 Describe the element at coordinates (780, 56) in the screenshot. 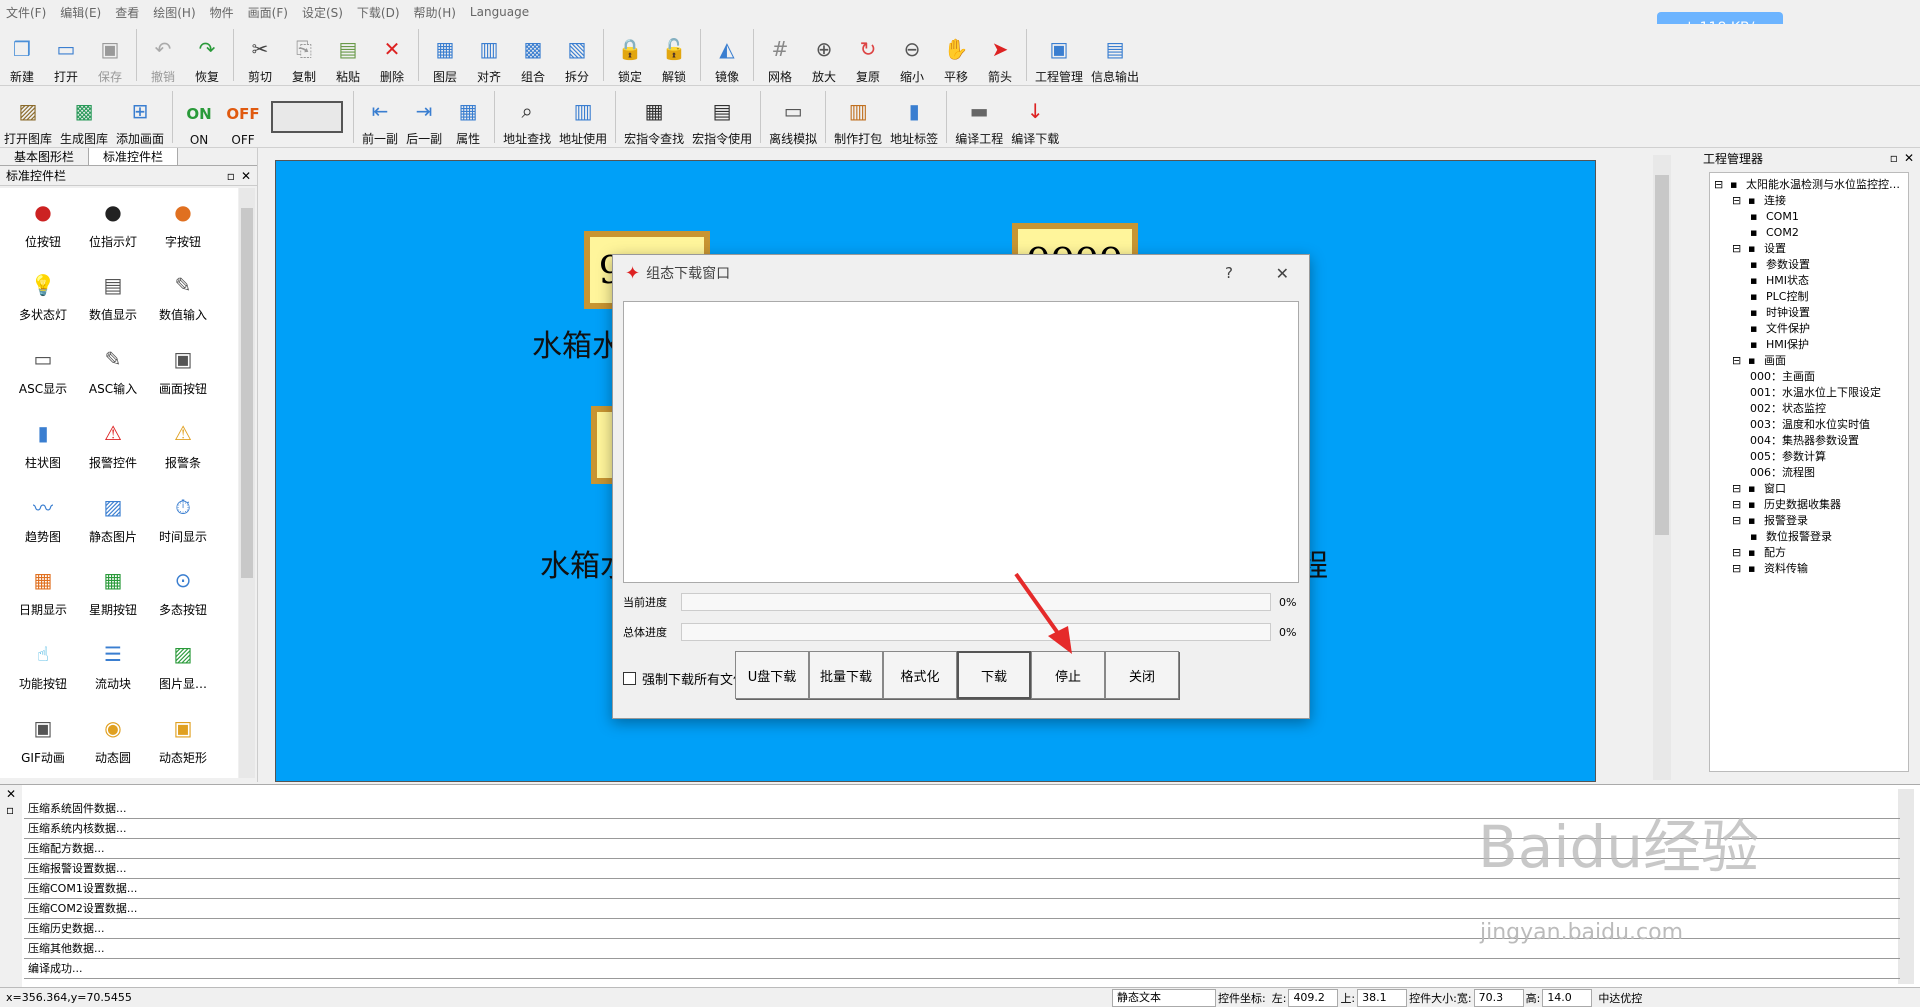

I see `toolbar-button-grid: # 网格` at that location.